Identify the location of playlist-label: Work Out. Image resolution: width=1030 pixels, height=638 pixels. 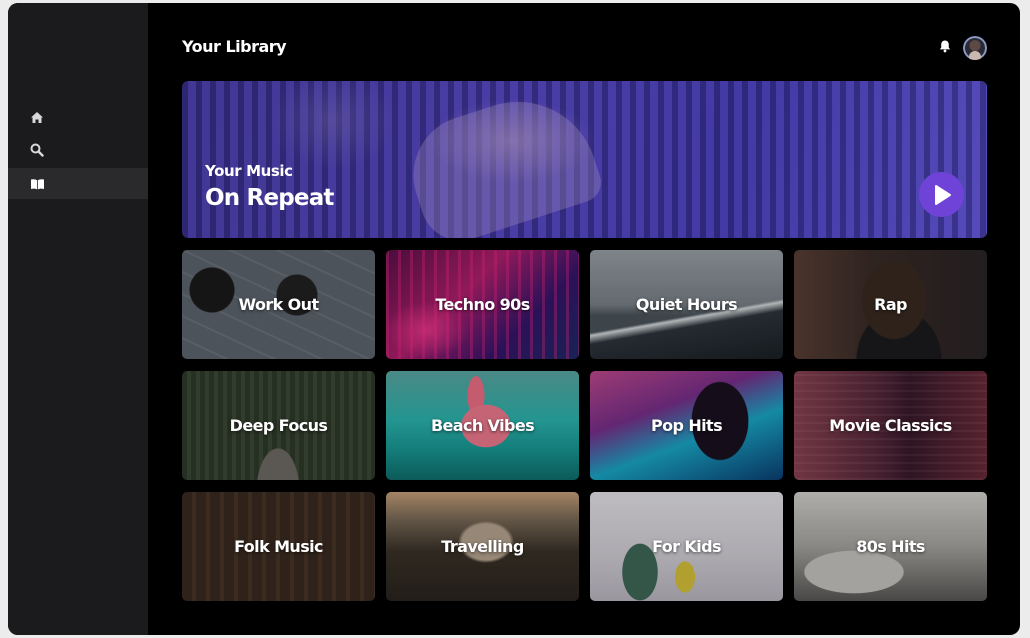
(278, 304).